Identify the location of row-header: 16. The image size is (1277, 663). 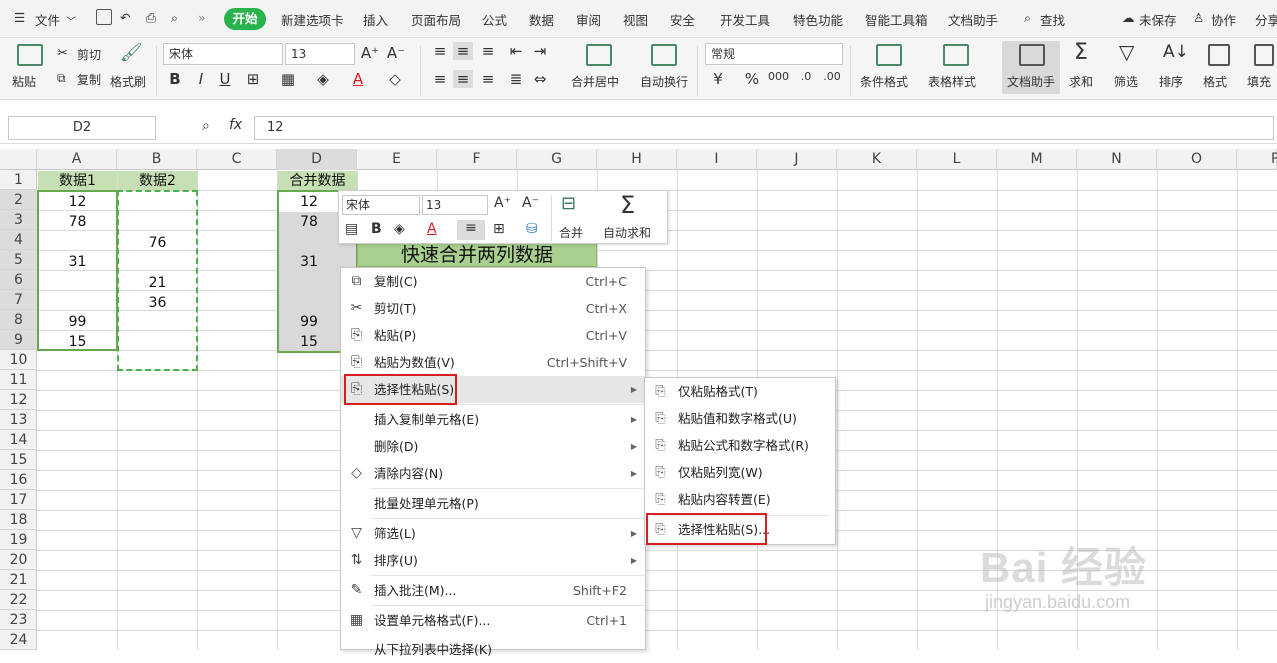
(18, 480).